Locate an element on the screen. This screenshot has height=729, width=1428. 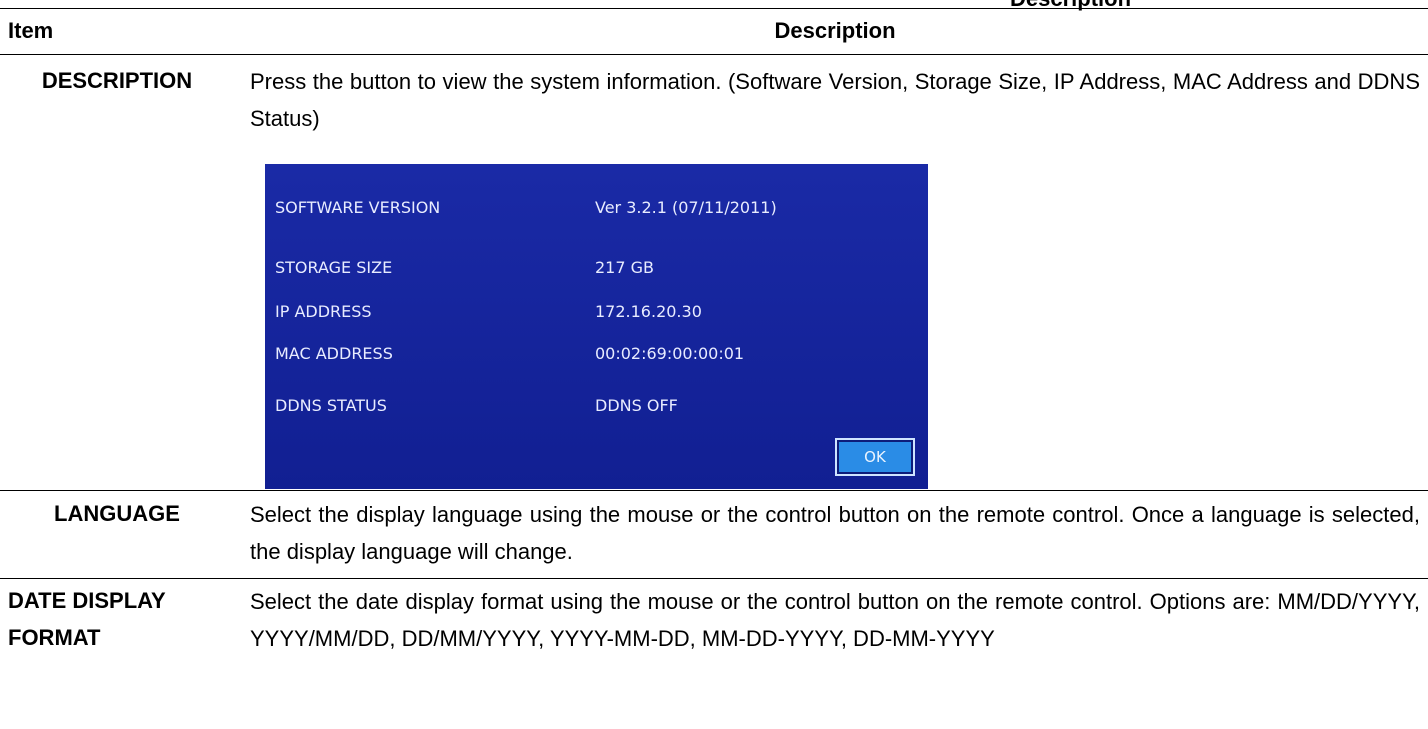
table-top-rule is located at coordinates (714, 8).